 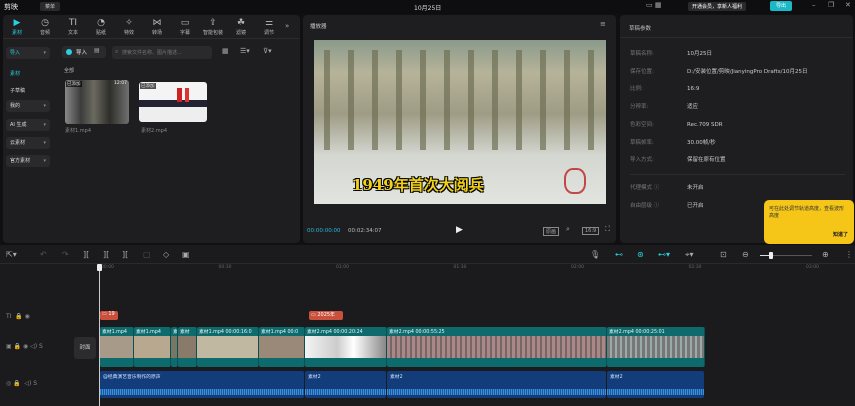 What do you see at coordinates (97, 102) in the screenshot?
I see `media-thumb-1: 已添加 12:07` at bounding box center [97, 102].